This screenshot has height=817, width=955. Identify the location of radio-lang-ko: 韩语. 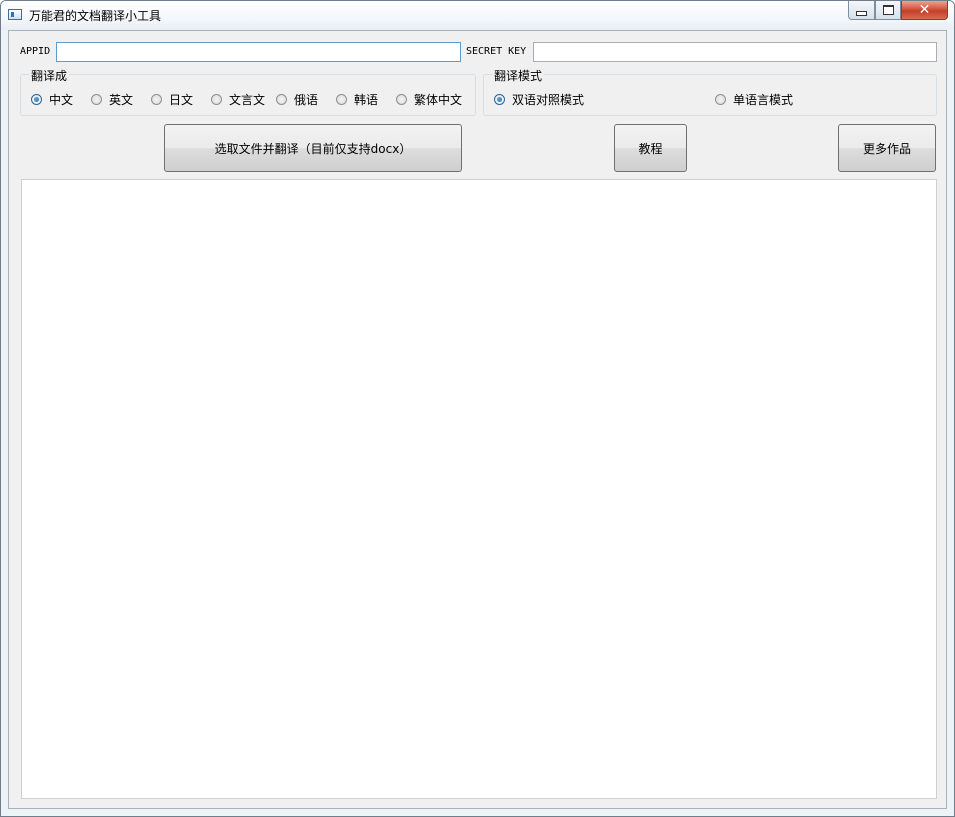
(357, 99).